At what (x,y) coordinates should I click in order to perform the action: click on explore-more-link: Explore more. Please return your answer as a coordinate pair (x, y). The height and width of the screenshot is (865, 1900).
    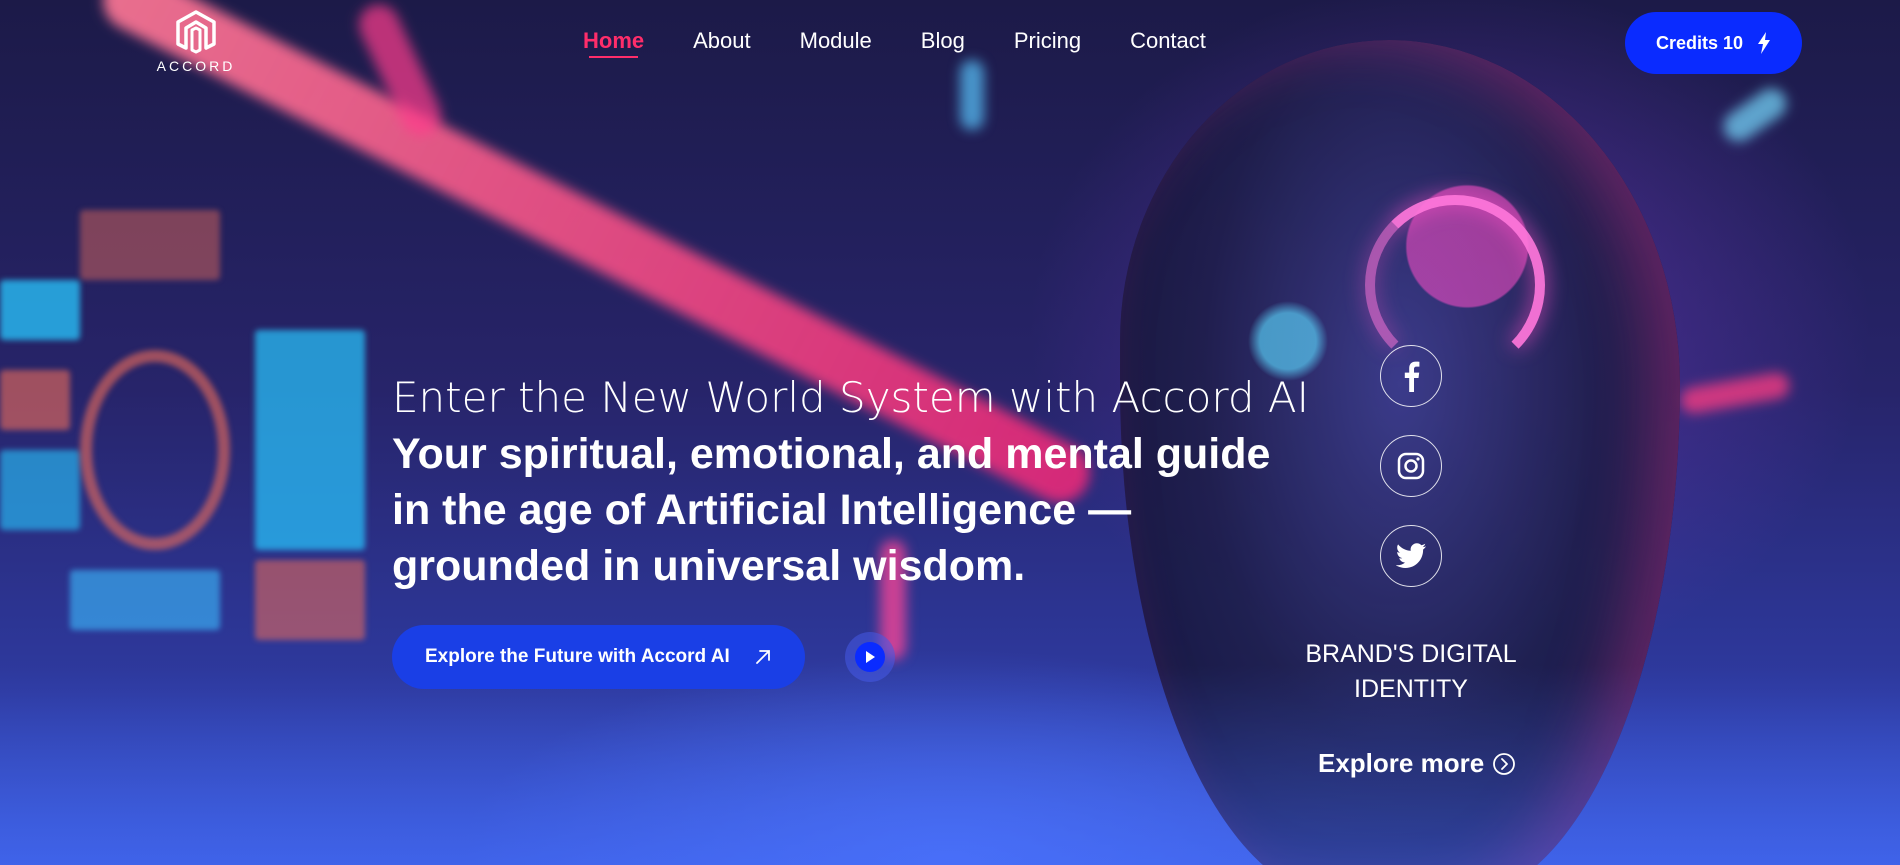
    Looking at the image, I should click on (1417, 763).